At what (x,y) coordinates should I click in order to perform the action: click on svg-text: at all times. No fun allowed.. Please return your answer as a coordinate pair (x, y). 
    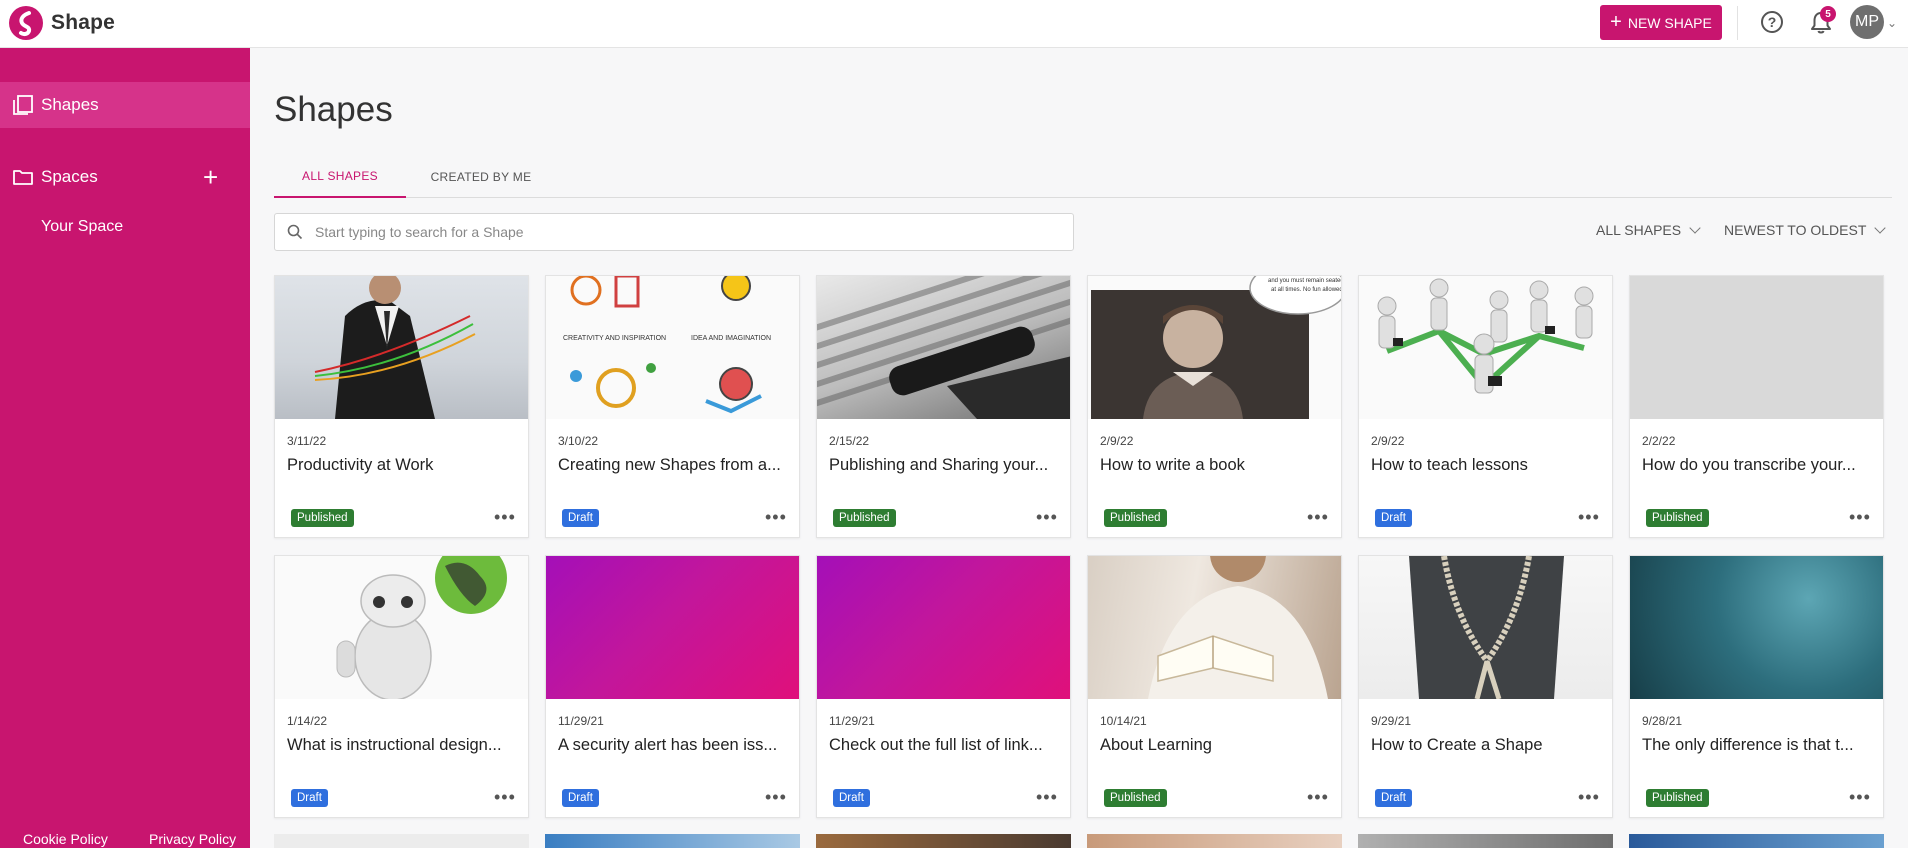
    Looking at the image, I should click on (1306, 290).